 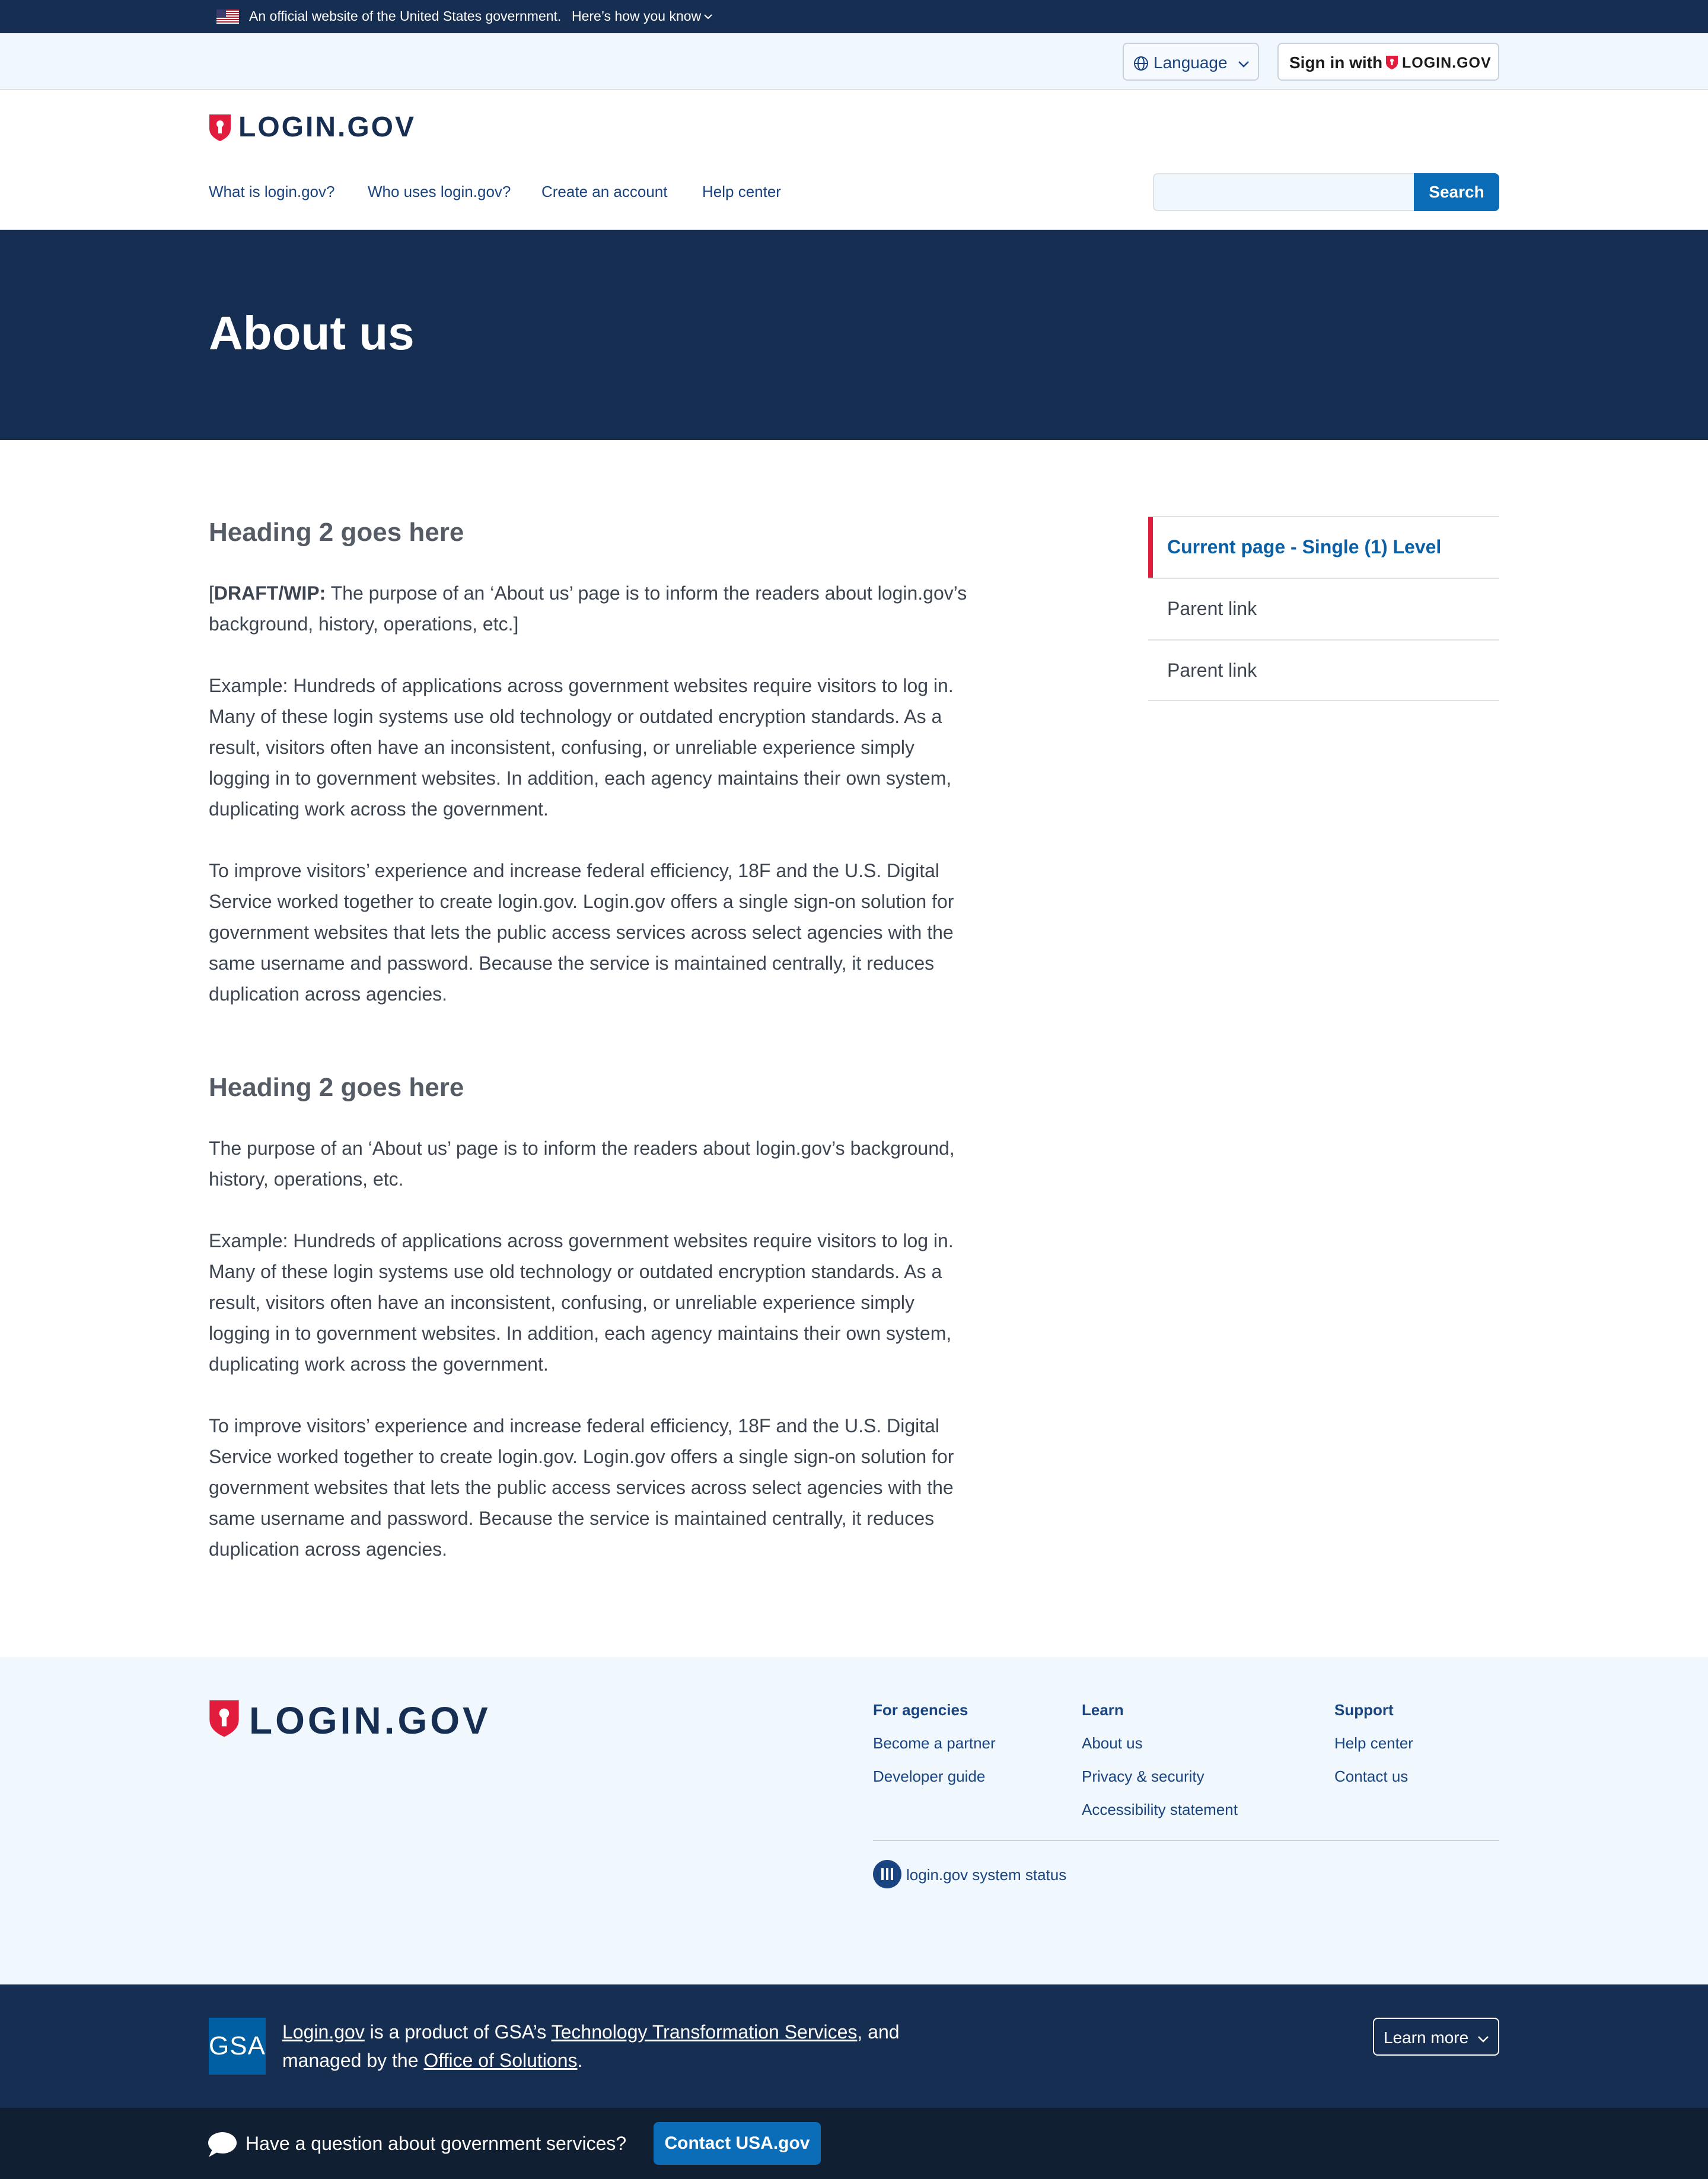 What do you see at coordinates (580, 2060) in the screenshot?
I see `identifier-text-part: .` at bounding box center [580, 2060].